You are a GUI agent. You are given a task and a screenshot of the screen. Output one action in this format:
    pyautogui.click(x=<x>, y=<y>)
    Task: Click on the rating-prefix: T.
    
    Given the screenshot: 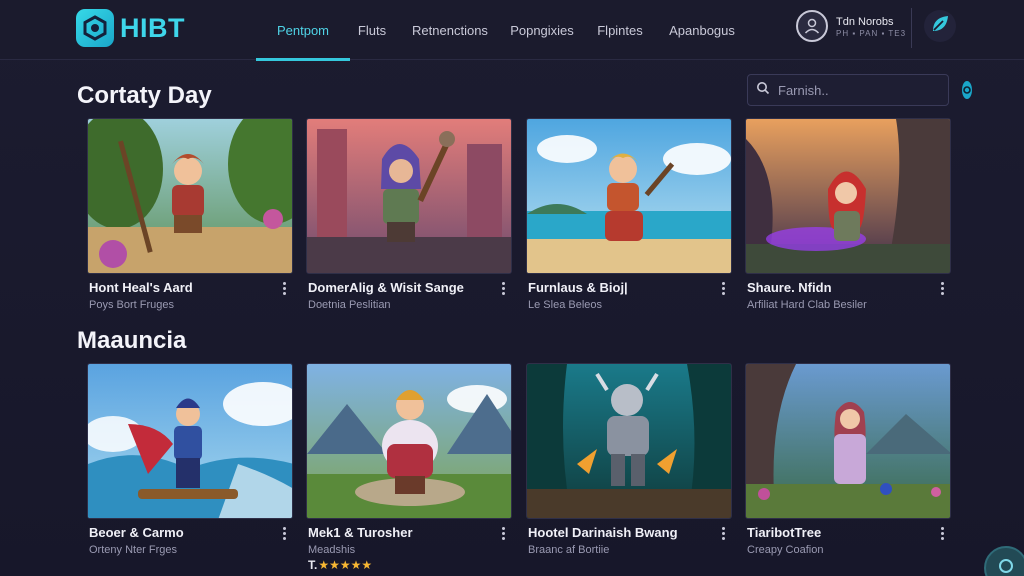 What is the action you would take?
    pyautogui.click(x=313, y=565)
    